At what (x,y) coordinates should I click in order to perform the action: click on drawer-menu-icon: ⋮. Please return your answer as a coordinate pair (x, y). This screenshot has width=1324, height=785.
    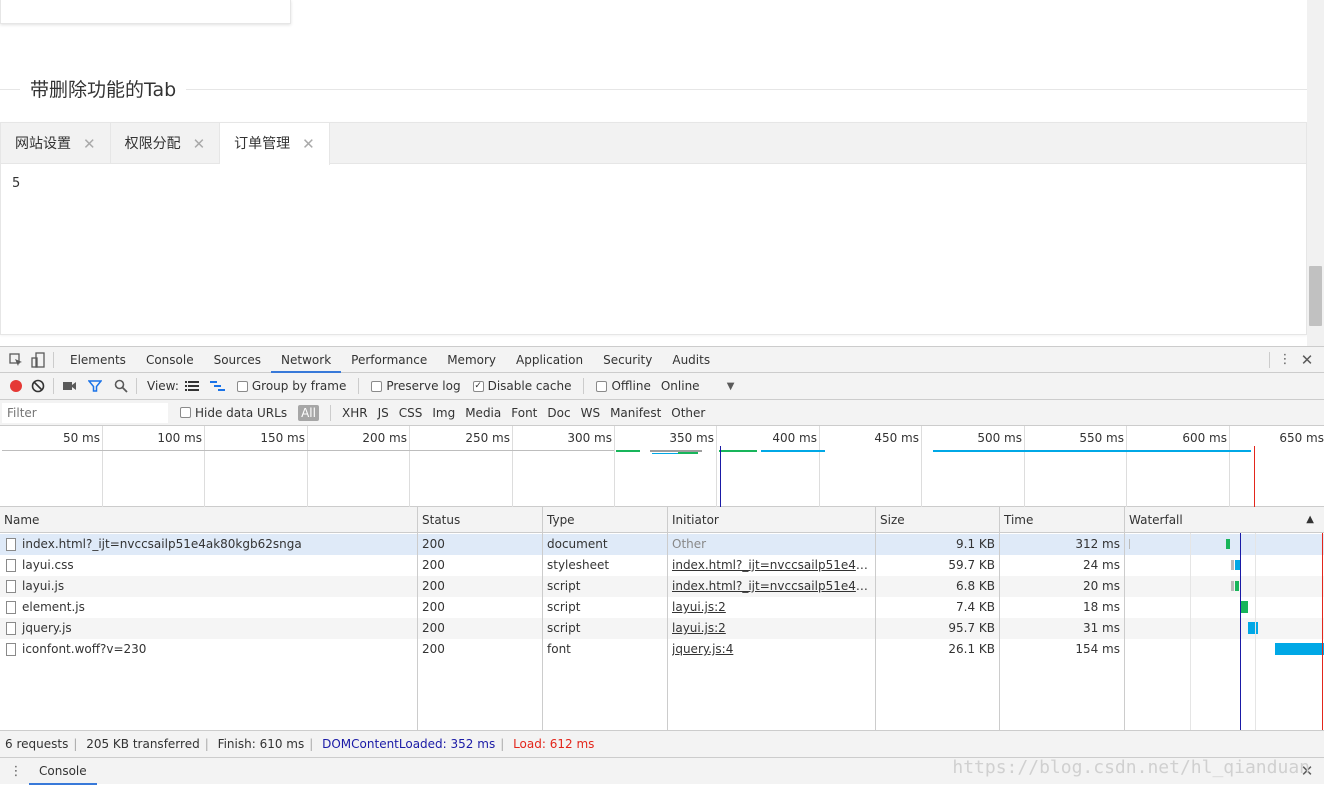
    Looking at the image, I should click on (16, 771).